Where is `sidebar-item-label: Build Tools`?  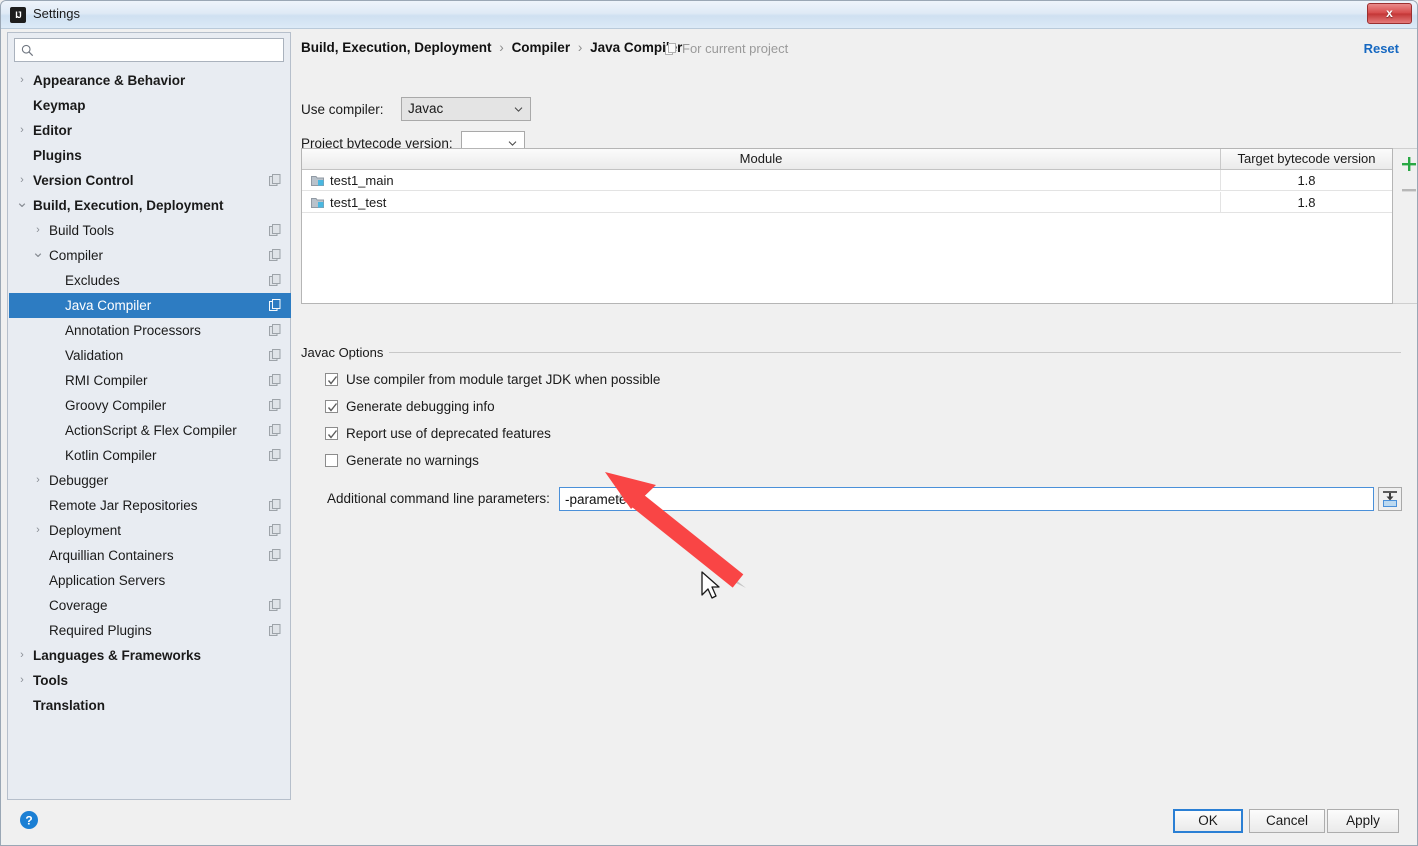
sidebar-item-label: Build Tools is located at coordinates (82, 230).